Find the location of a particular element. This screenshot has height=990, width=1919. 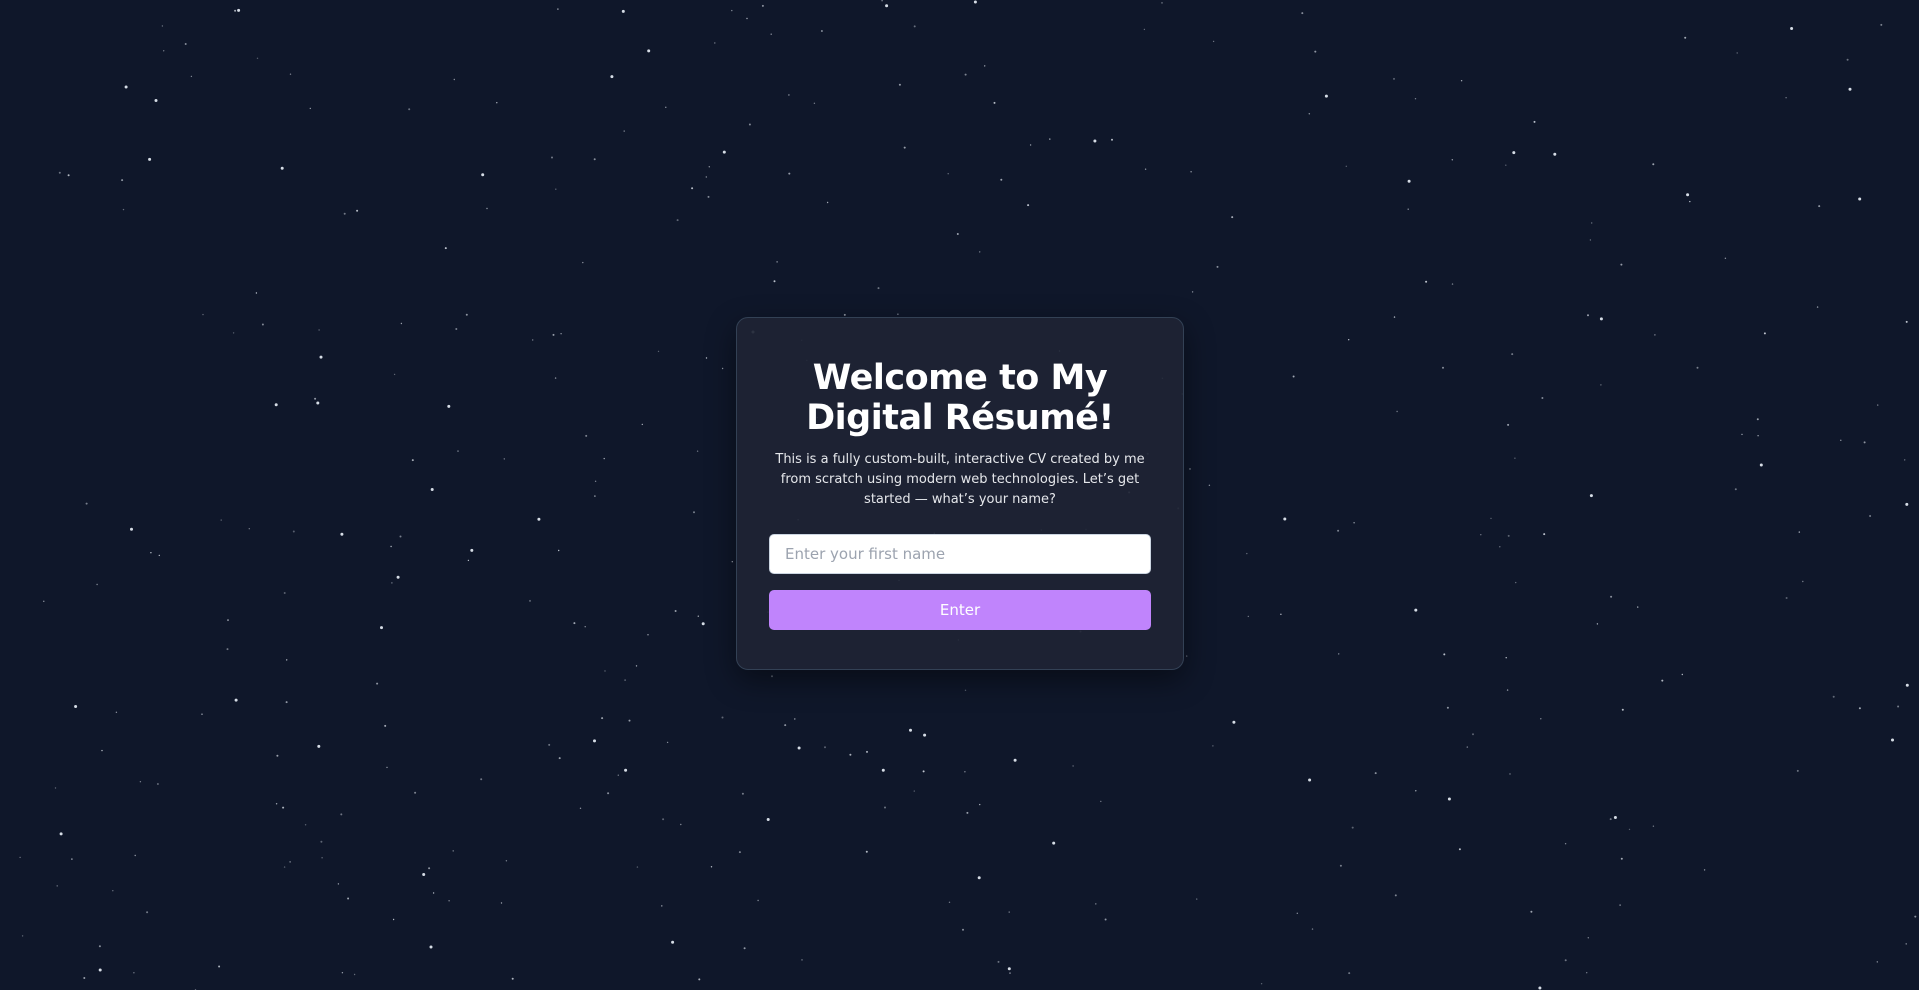

enter-button: Enter is located at coordinates (960, 610).